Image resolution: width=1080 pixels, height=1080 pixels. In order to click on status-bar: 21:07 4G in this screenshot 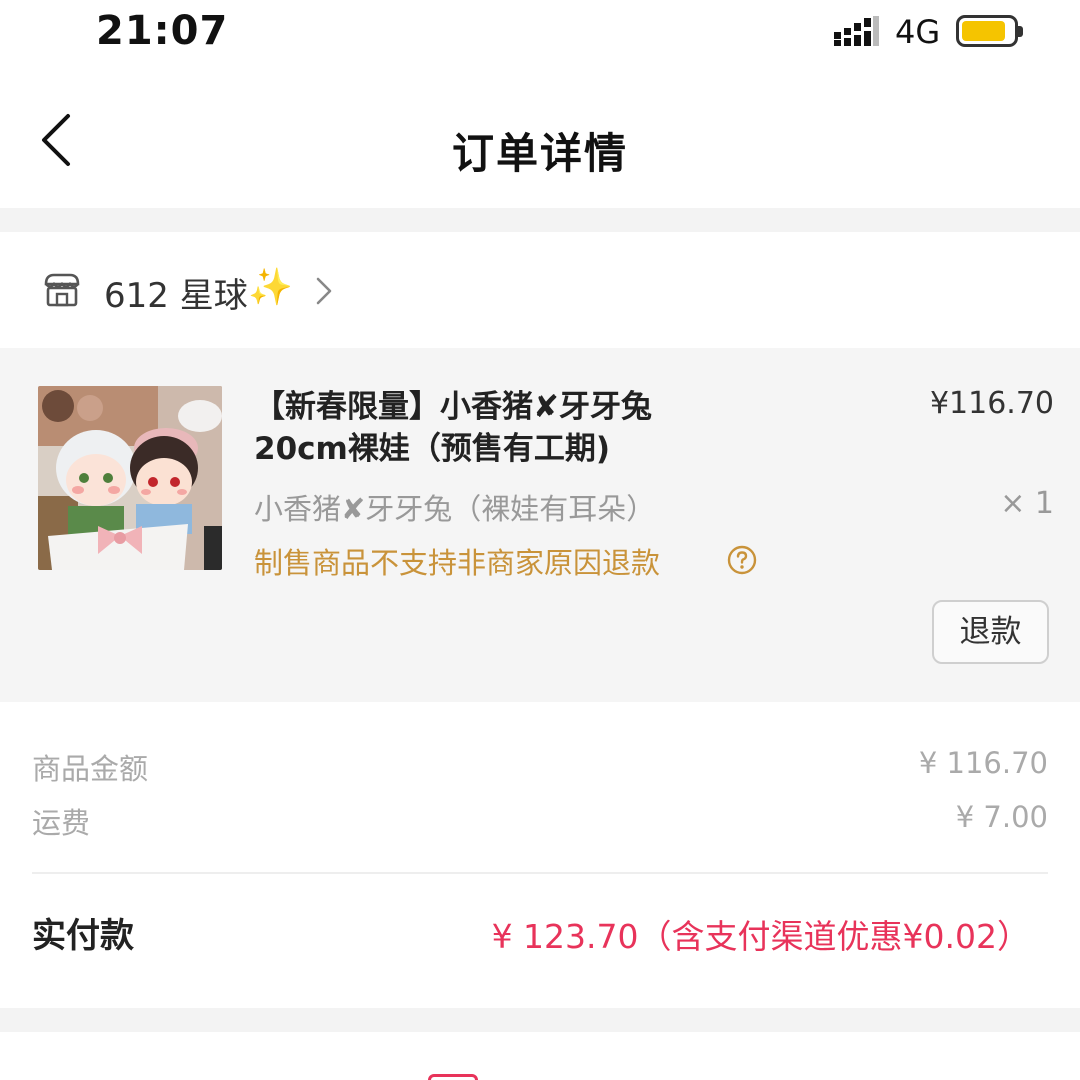, I will do `click(540, 35)`.